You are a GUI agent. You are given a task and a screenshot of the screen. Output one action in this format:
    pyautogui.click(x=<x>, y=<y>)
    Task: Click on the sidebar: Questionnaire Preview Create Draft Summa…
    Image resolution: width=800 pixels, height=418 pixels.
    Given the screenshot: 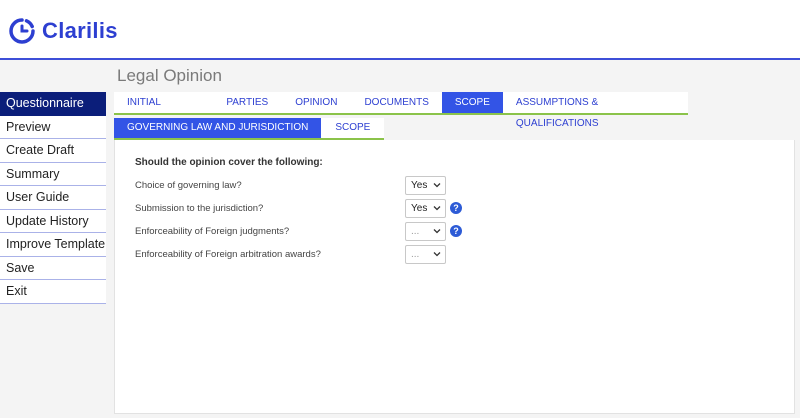 What is the action you would take?
    pyautogui.click(x=53, y=198)
    